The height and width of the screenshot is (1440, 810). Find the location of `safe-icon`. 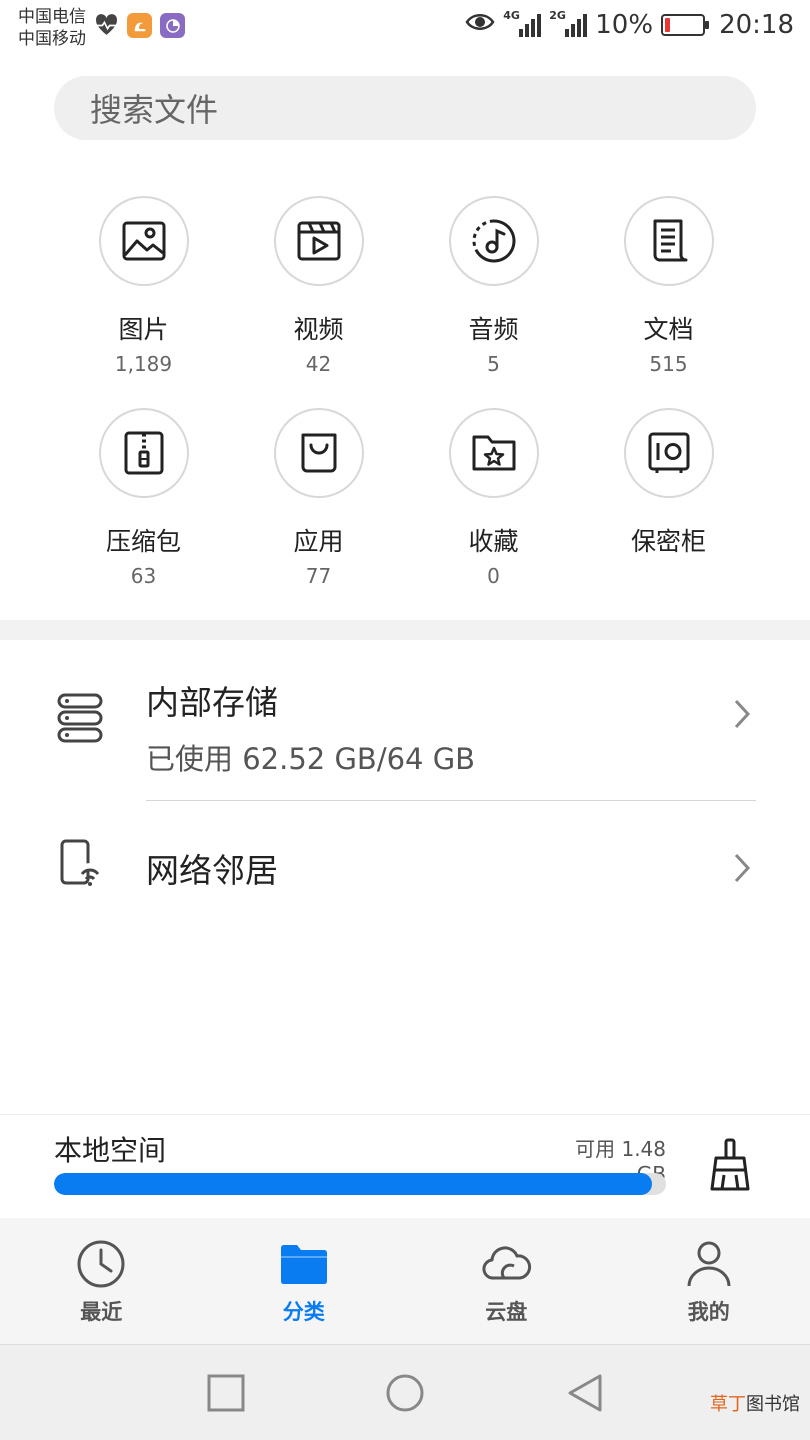

safe-icon is located at coordinates (668, 453).